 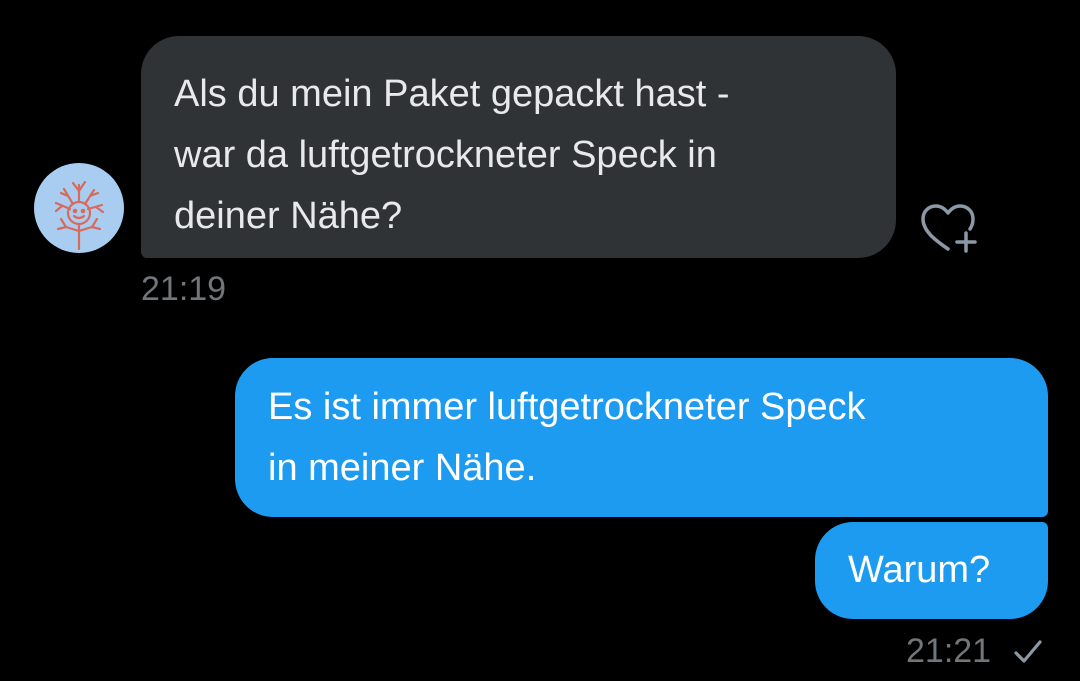 What do you see at coordinates (948, 228) in the screenshot?
I see `add-reaction-heart-icon` at bounding box center [948, 228].